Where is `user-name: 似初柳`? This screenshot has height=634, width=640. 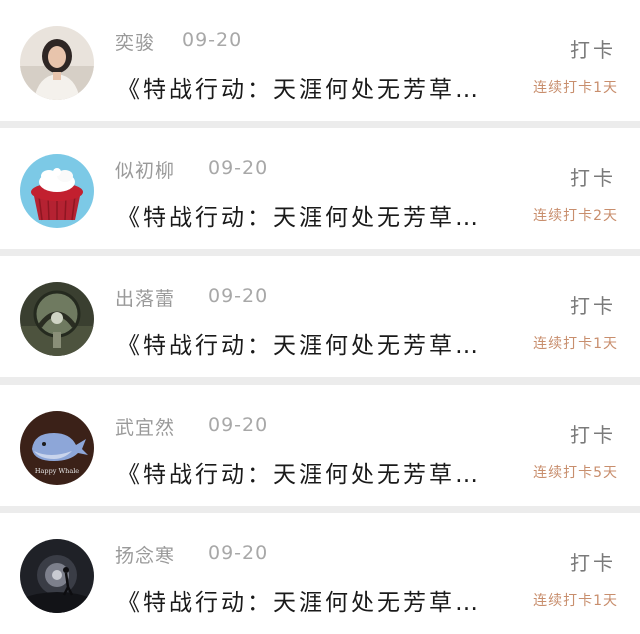 user-name: 似初柳 is located at coordinates (145, 169).